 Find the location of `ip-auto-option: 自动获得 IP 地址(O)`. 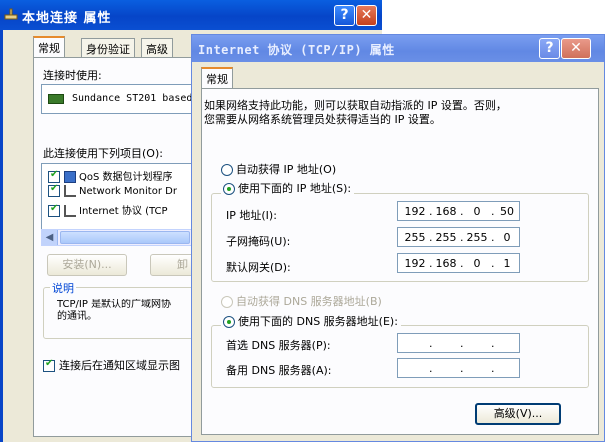

ip-auto-option: 自动获得 IP 地址(O) is located at coordinates (278, 169).